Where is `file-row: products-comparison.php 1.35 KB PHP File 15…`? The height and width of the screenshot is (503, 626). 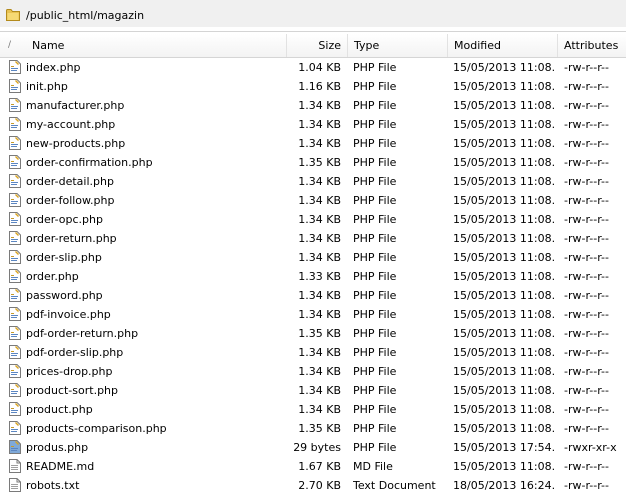
file-row: products-comparison.php 1.35 KB PHP File 15… is located at coordinates (313, 428).